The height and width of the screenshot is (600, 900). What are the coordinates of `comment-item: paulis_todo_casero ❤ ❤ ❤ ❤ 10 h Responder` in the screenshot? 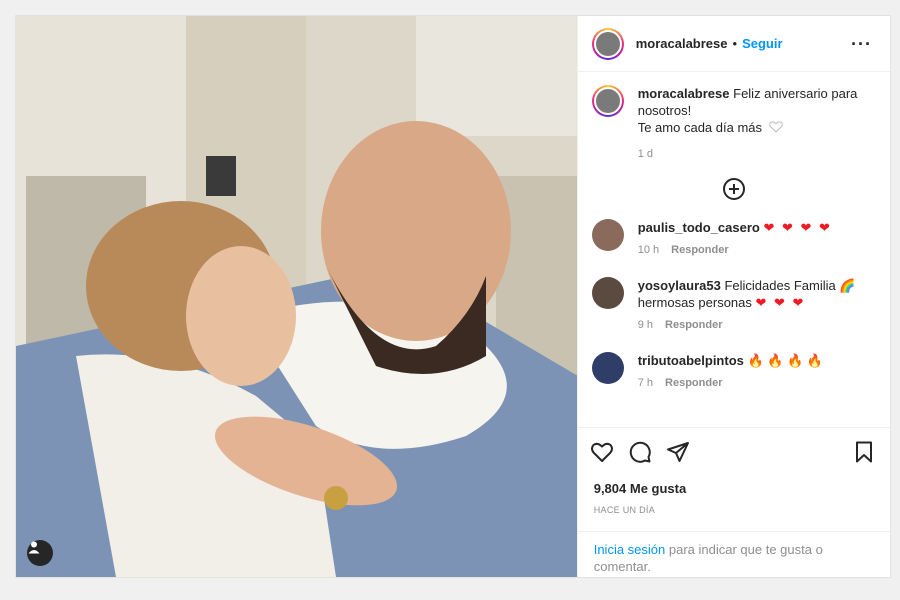 It's located at (733, 239).